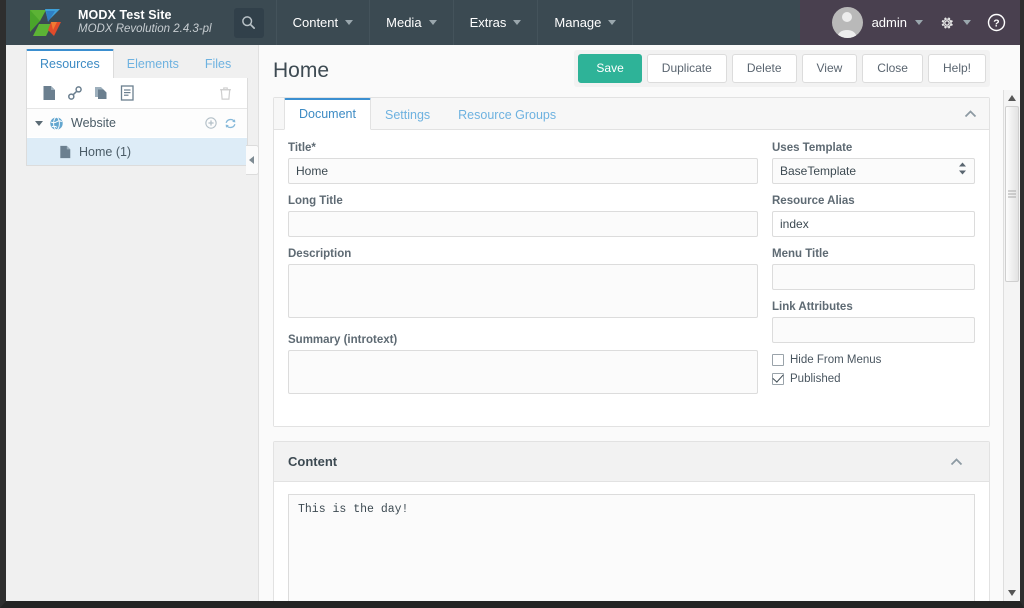 Image resolution: width=1024 pixels, height=608 pixels. Describe the element at coordinates (523, 291) in the screenshot. I see `description-textarea` at that location.